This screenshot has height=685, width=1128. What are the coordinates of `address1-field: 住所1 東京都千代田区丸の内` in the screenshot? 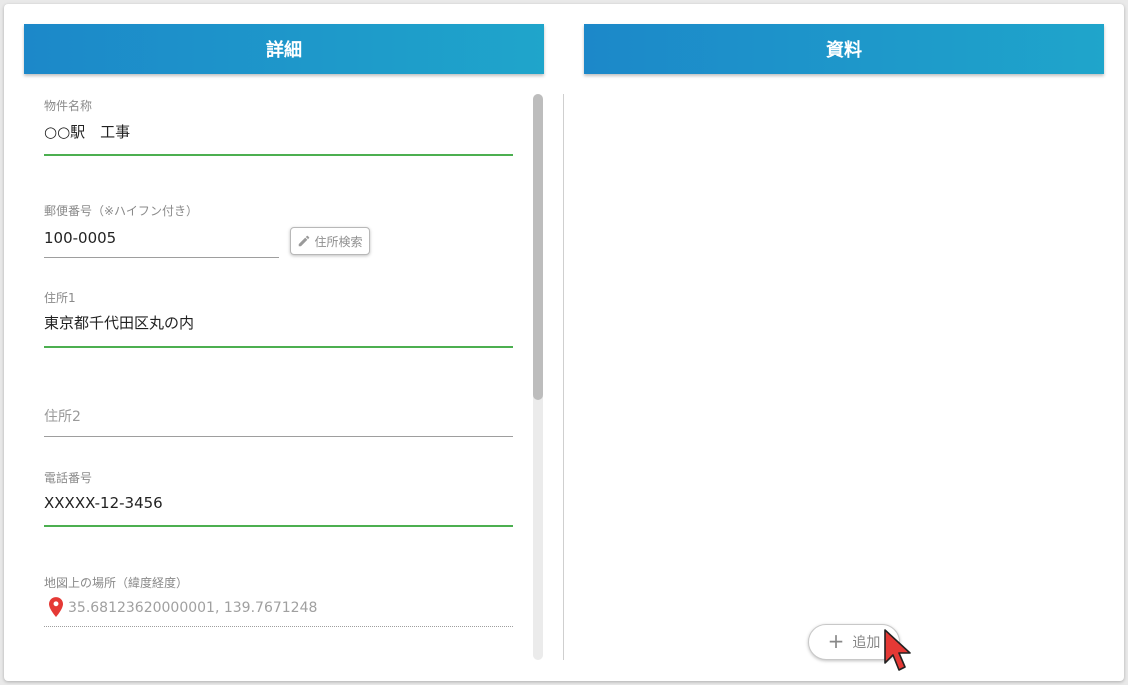 It's located at (278, 319).